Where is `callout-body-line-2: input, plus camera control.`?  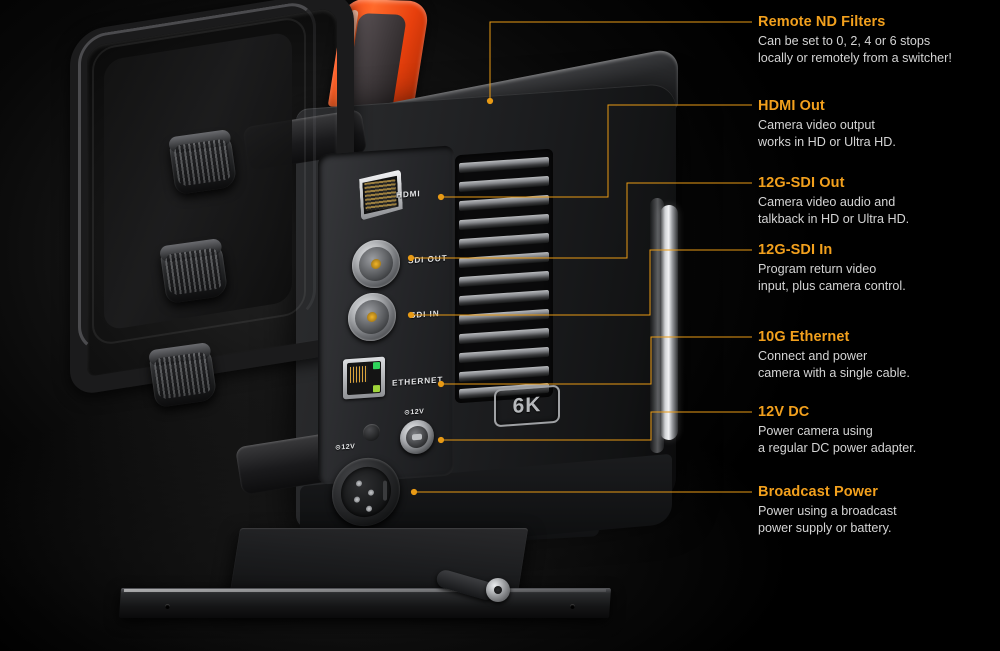 callout-body-line-2: input, plus camera control. is located at coordinates (832, 285).